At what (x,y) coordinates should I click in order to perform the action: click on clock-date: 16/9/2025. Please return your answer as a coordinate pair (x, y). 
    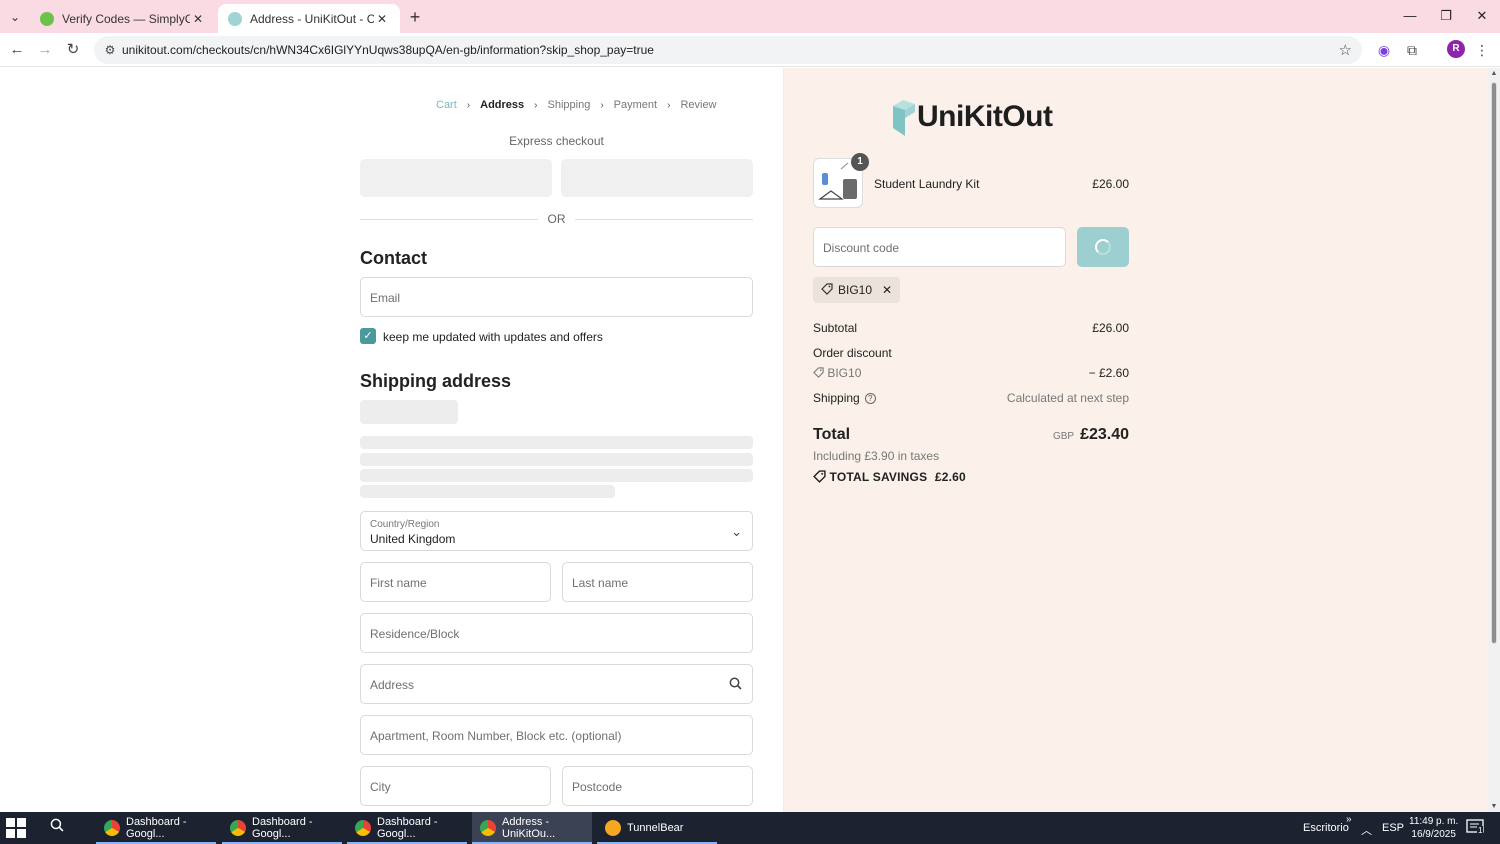
    Looking at the image, I should click on (1433, 834).